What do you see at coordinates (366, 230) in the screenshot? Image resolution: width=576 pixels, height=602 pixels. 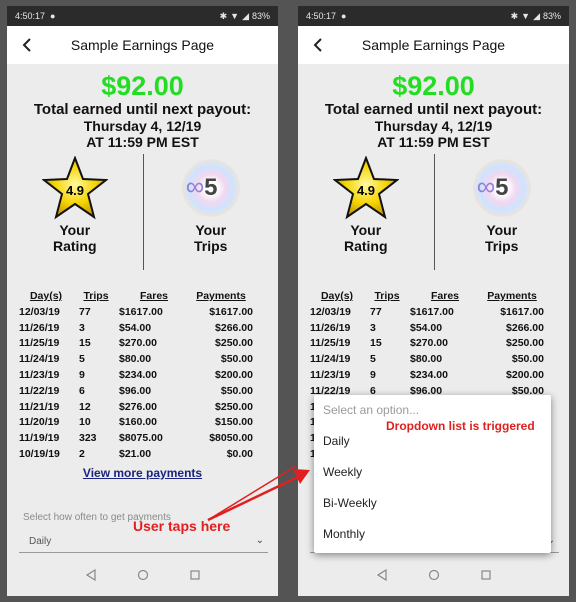 I see `rating-label-line1: Your` at bounding box center [366, 230].